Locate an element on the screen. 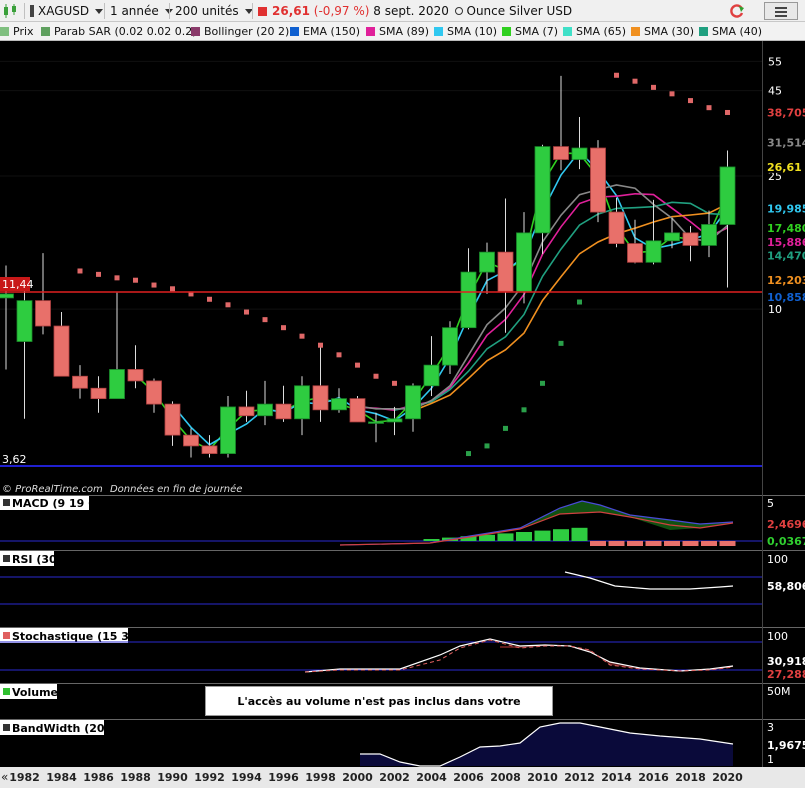 This screenshot has width=805, height=788. macd-icon is located at coordinates (6, 502).